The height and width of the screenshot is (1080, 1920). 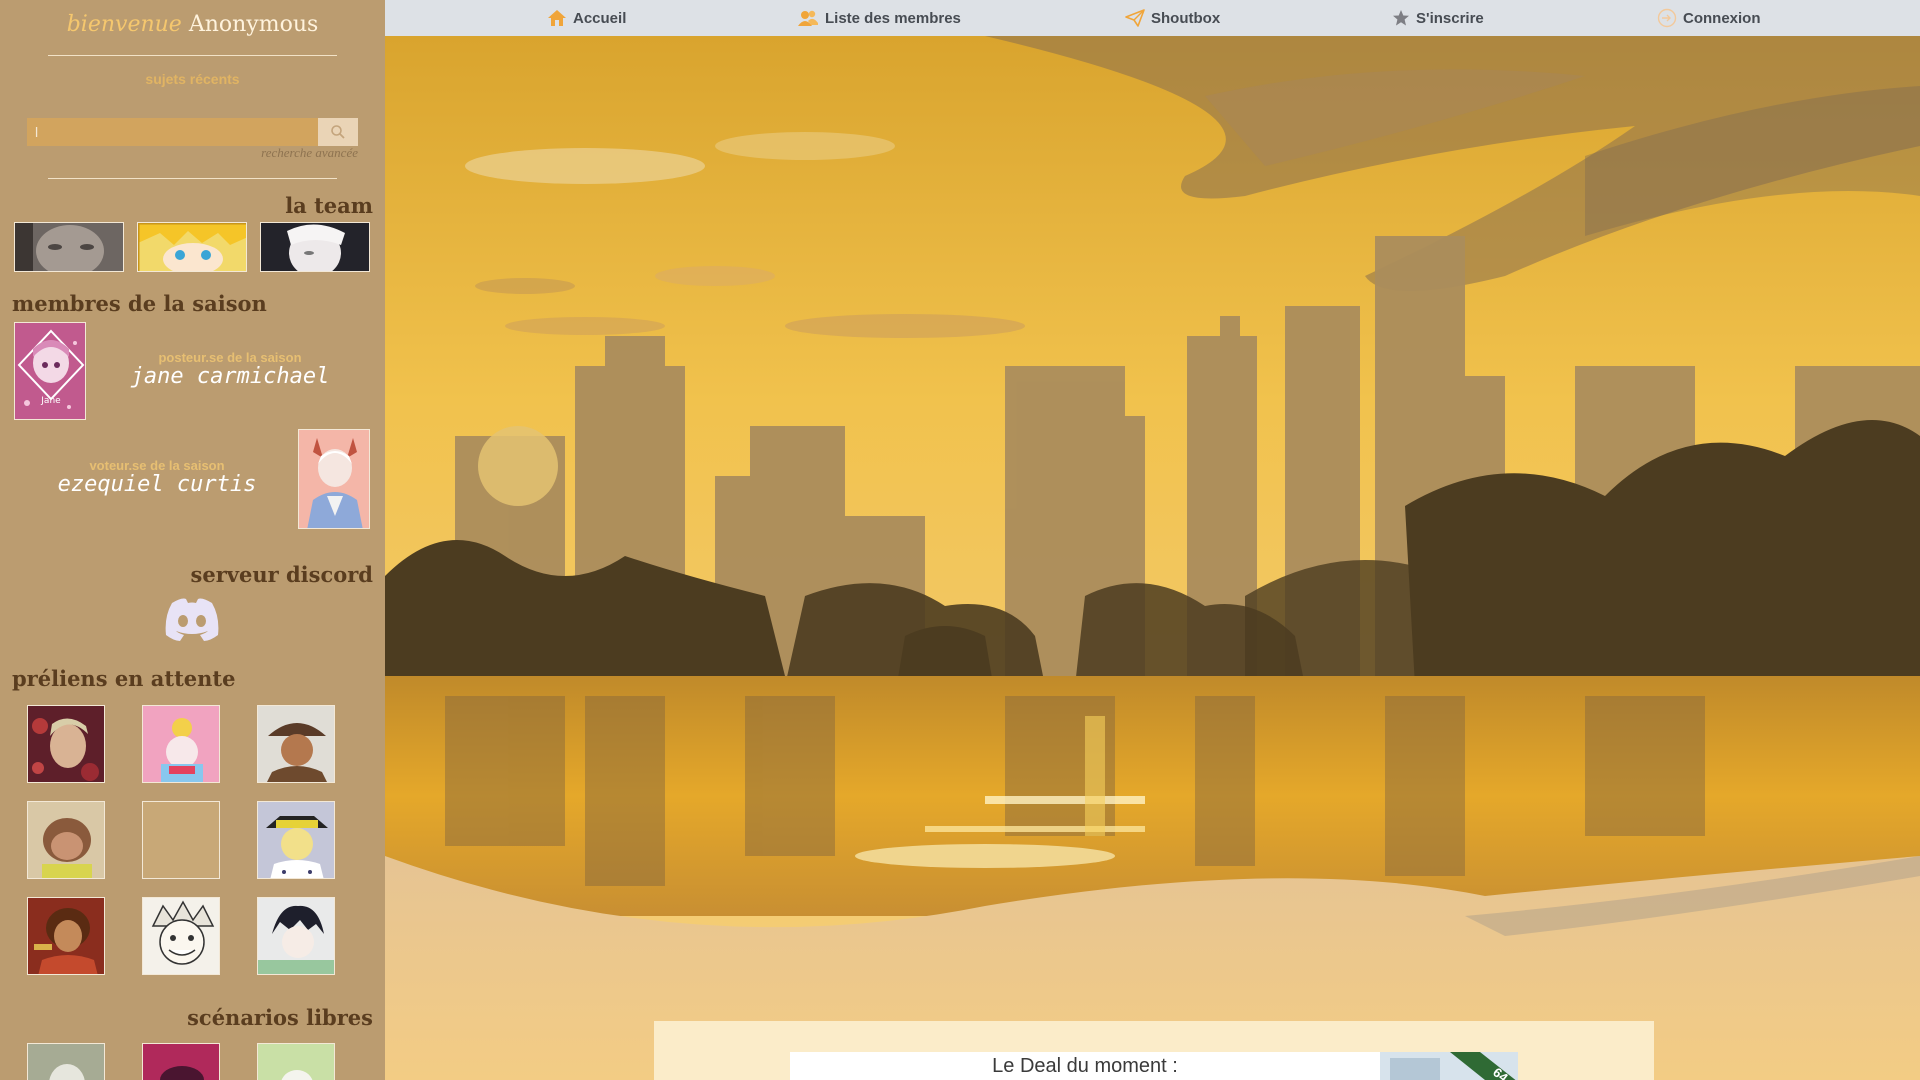 I want to click on nav-login-label: Connexion, so click(x=1722, y=18).